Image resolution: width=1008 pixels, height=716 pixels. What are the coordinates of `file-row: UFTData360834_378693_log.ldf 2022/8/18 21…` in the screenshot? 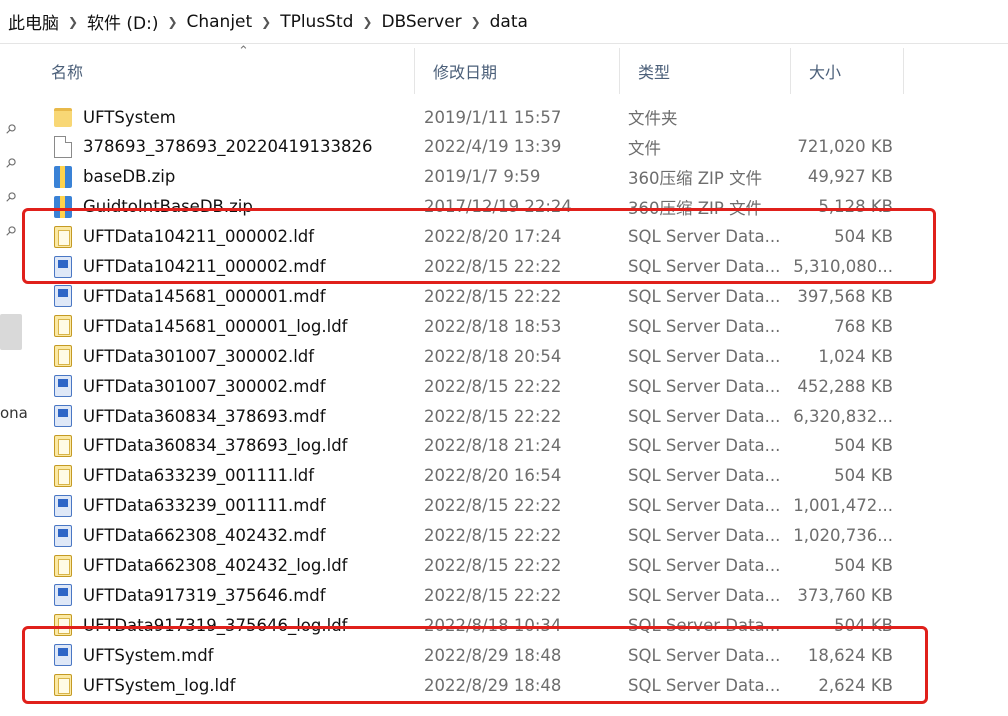 It's located at (475, 446).